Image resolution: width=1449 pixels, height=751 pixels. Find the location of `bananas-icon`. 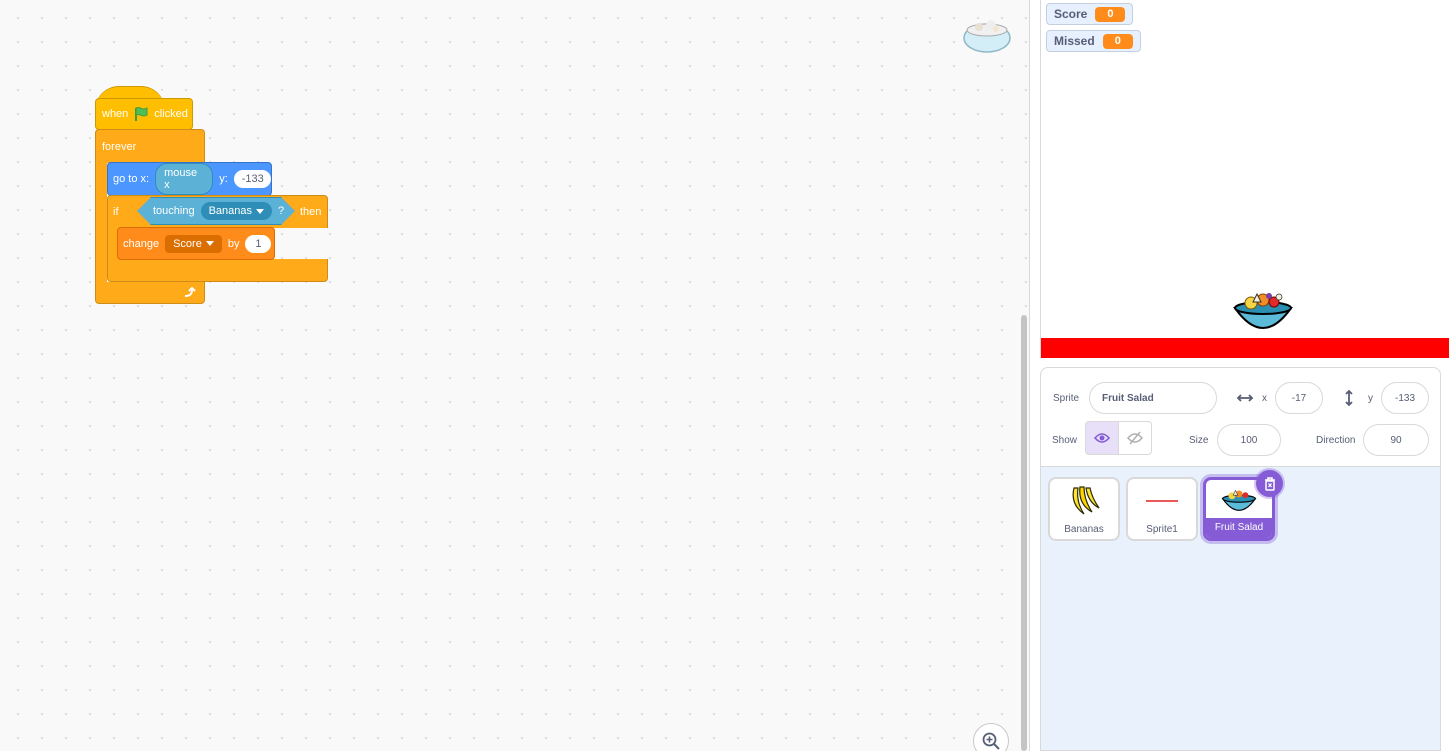

bananas-icon is located at coordinates (1086, 500).